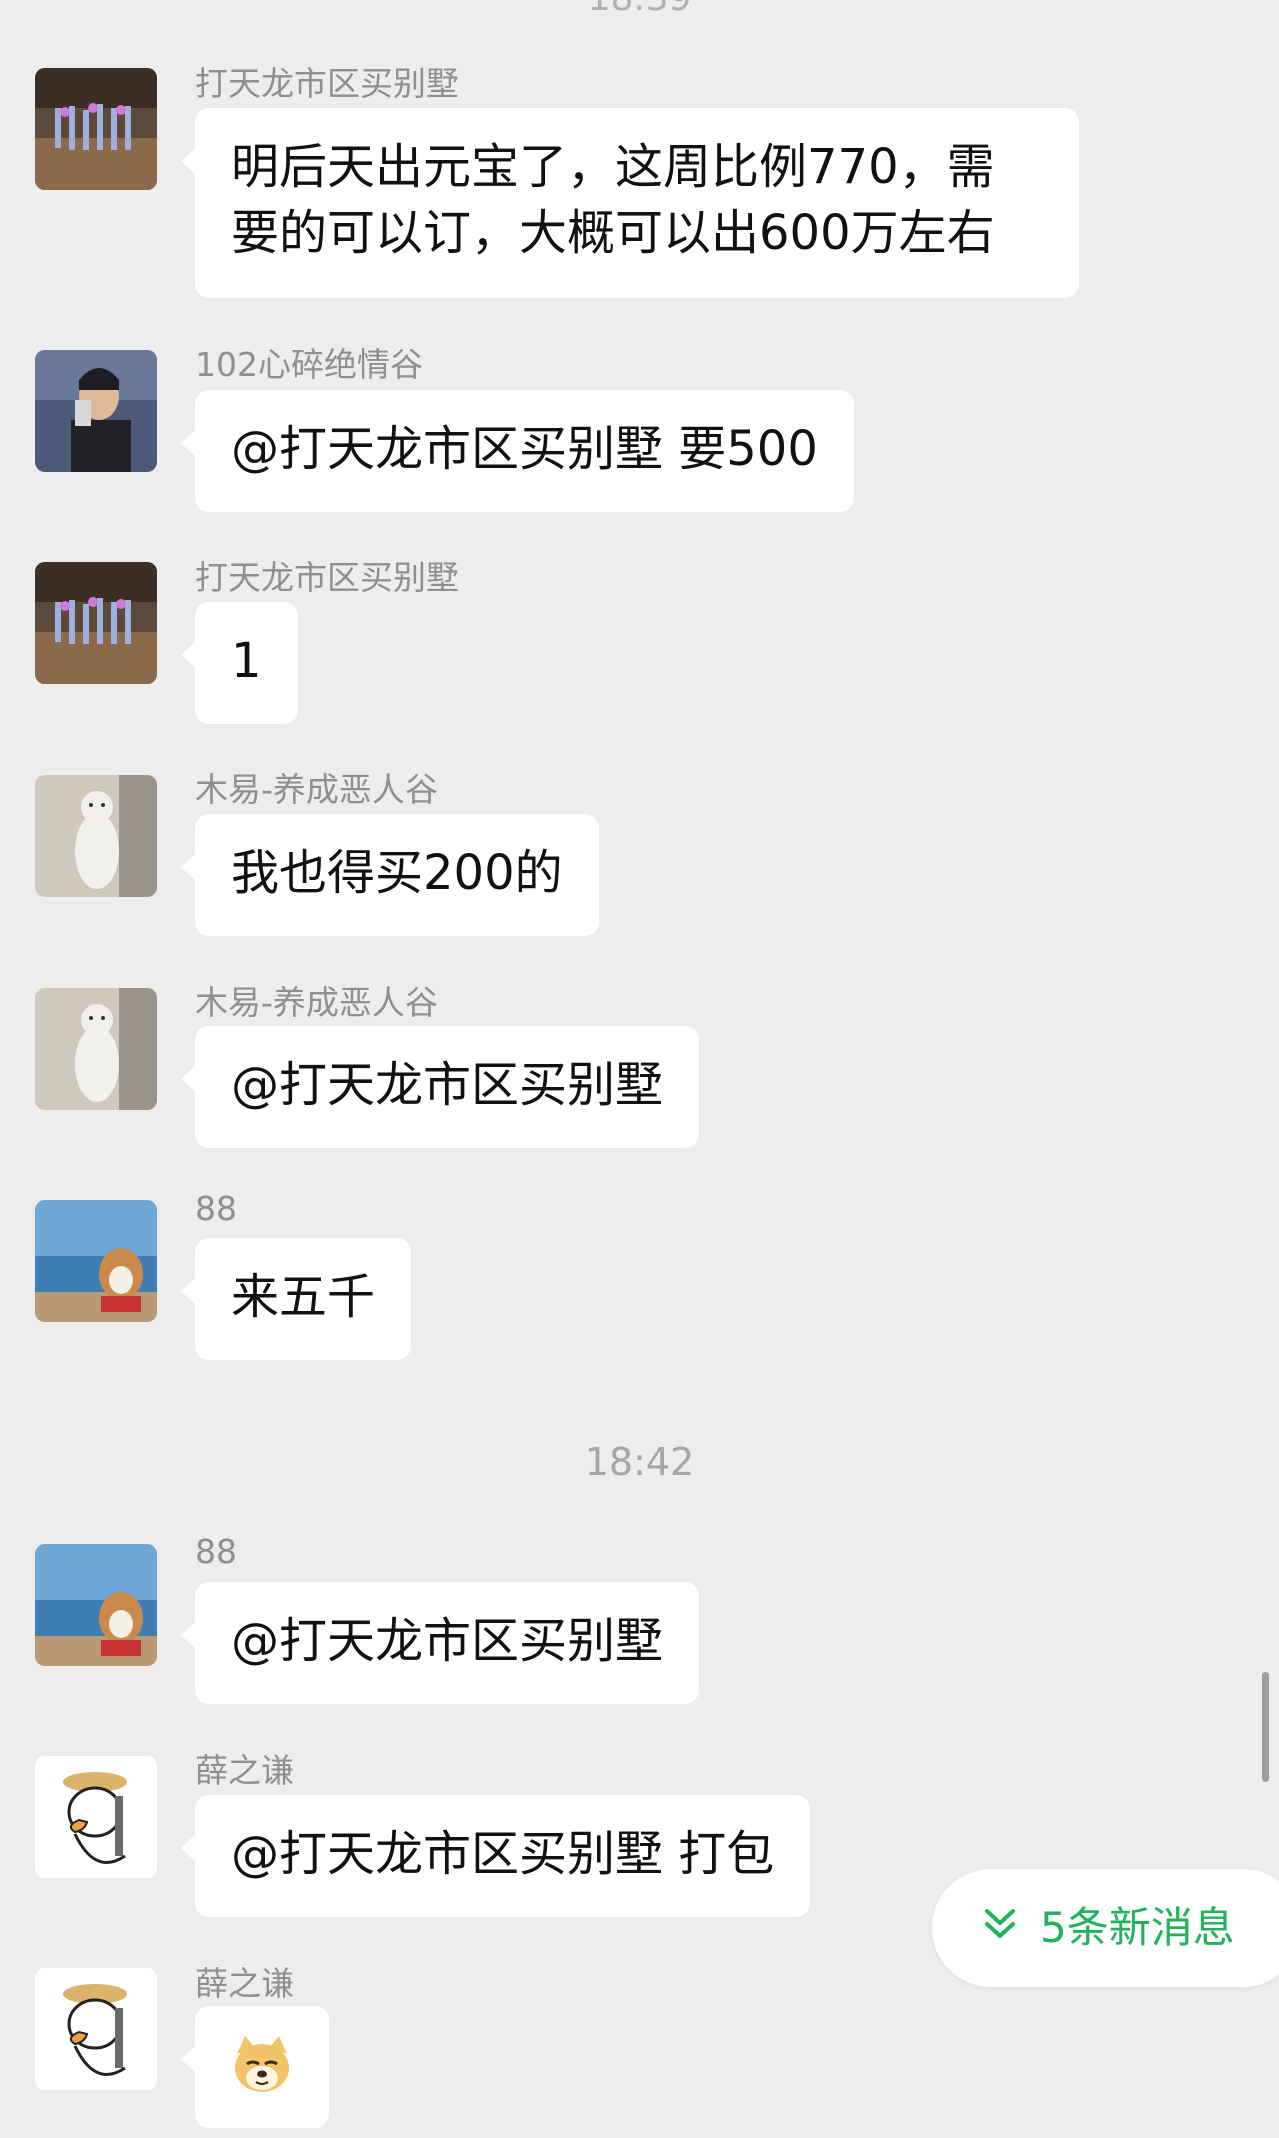 The height and width of the screenshot is (2138, 1279). I want to click on man-drinking-avatar, so click(96, 411).